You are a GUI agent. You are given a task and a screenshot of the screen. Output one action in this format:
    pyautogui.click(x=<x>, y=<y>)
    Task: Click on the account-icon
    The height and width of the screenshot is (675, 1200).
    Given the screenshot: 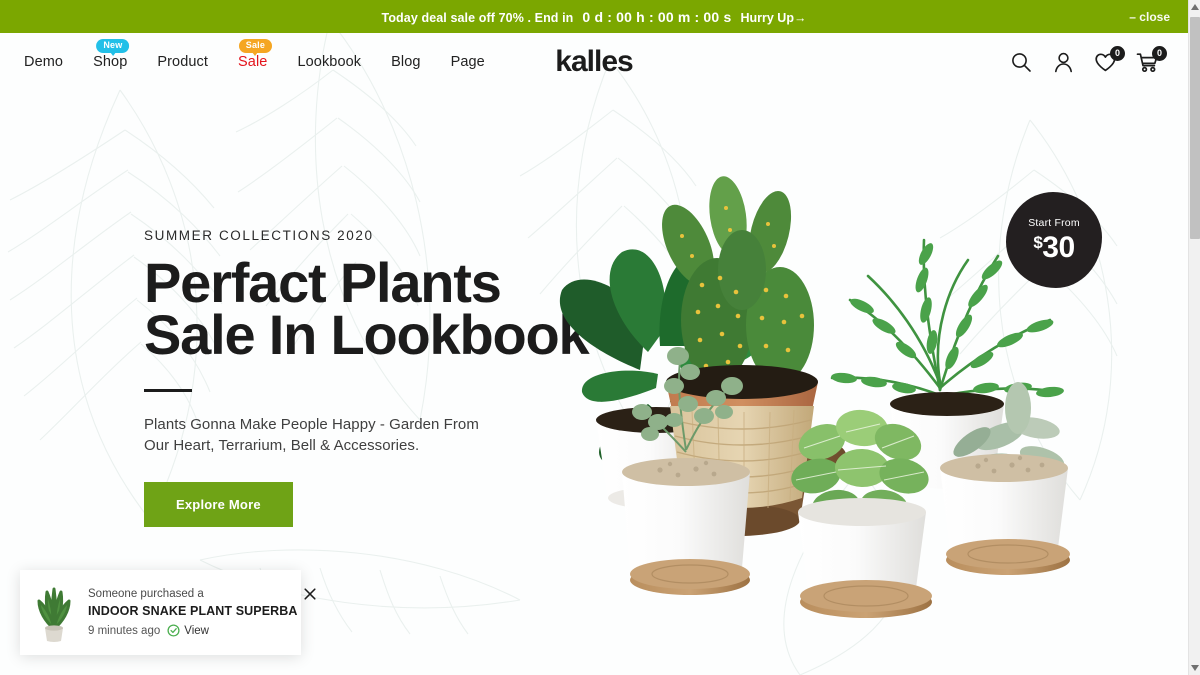 What is the action you would take?
    pyautogui.click(x=1063, y=62)
    